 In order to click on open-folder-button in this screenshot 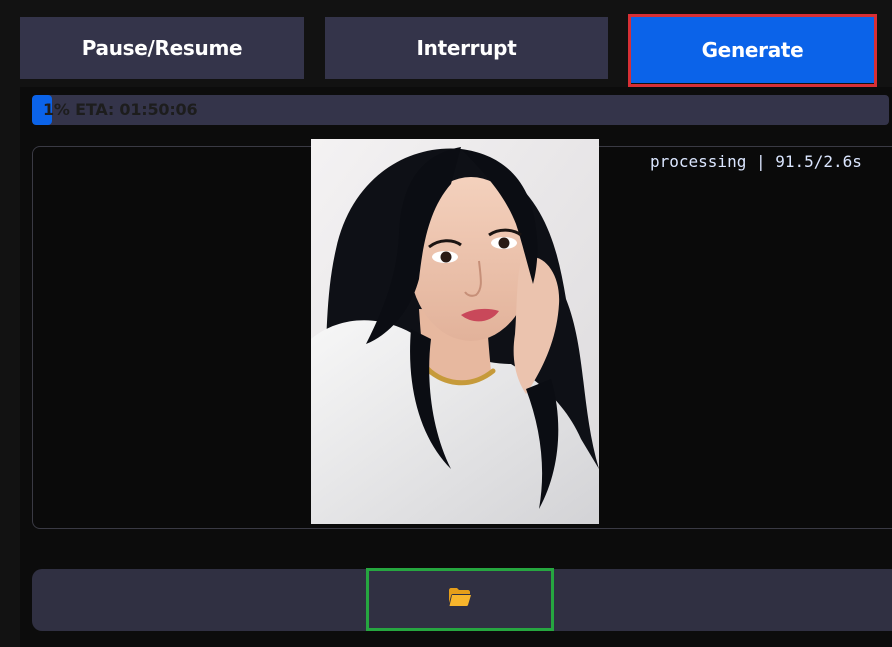, I will do `click(460, 599)`.